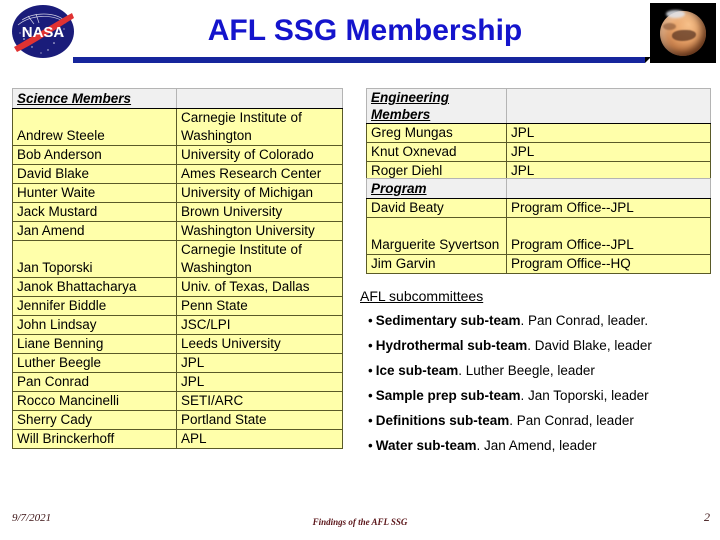  Describe the element at coordinates (526, 370) in the screenshot. I see `subcommittee-leader: . Luther Beegle, leader` at that location.